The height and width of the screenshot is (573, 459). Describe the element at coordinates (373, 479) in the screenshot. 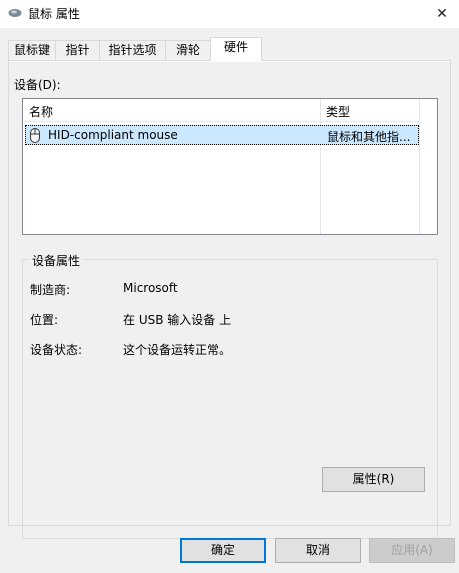

I see `properties-button: 属性(R)` at that location.